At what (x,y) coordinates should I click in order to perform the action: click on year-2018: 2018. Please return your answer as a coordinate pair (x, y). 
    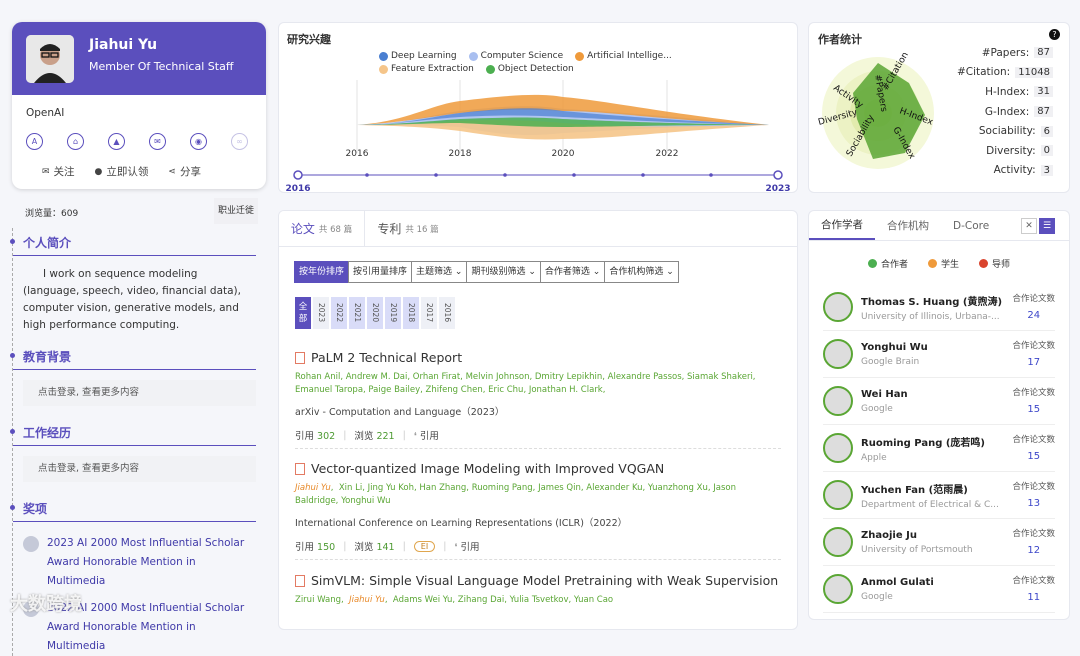
    Looking at the image, I should click on (411, 313).